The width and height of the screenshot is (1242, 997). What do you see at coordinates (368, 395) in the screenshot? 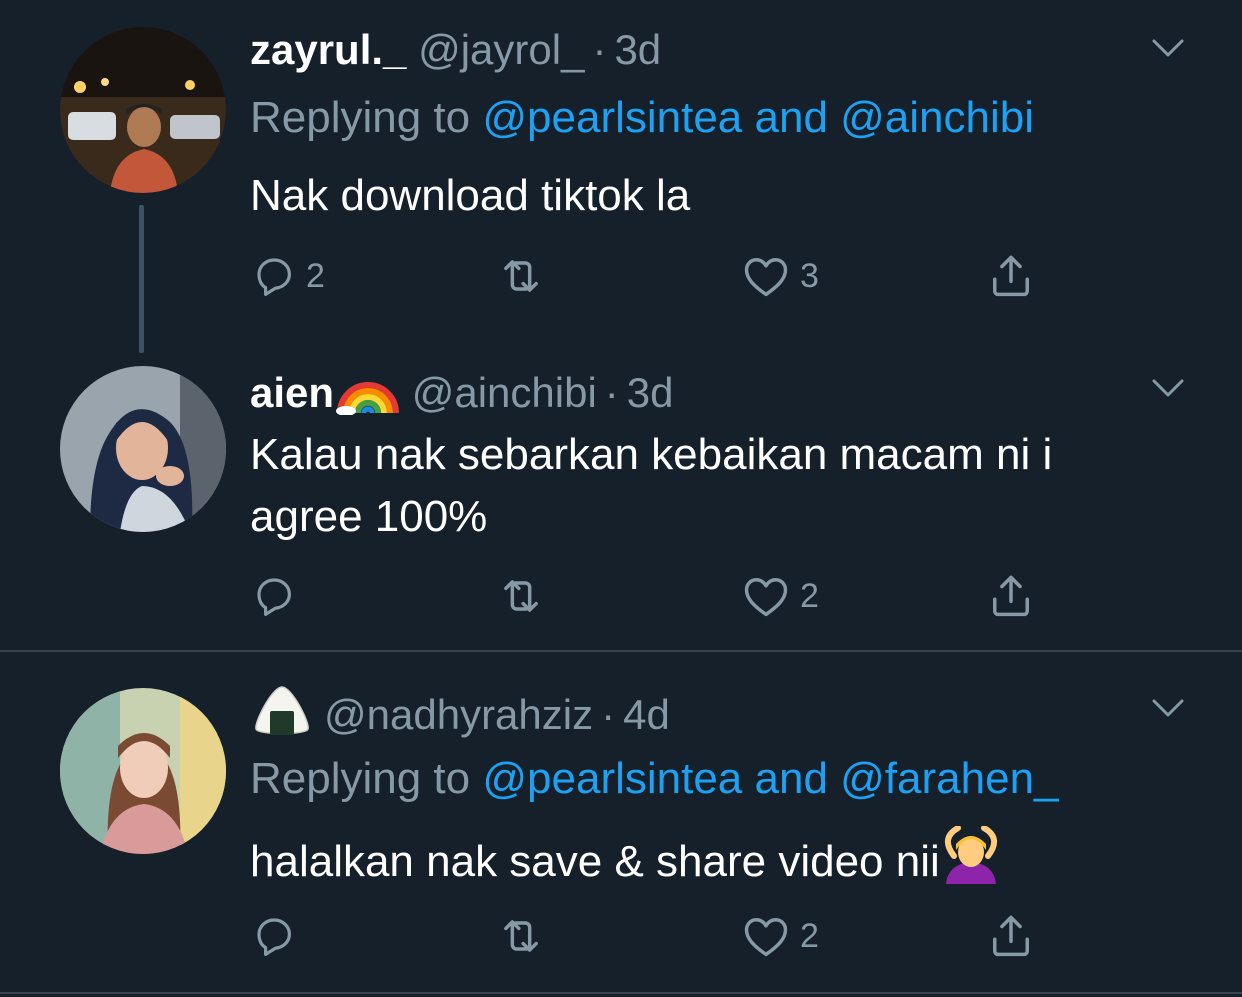
I see `rainbow-emoji` at bounding box center [368, 395].